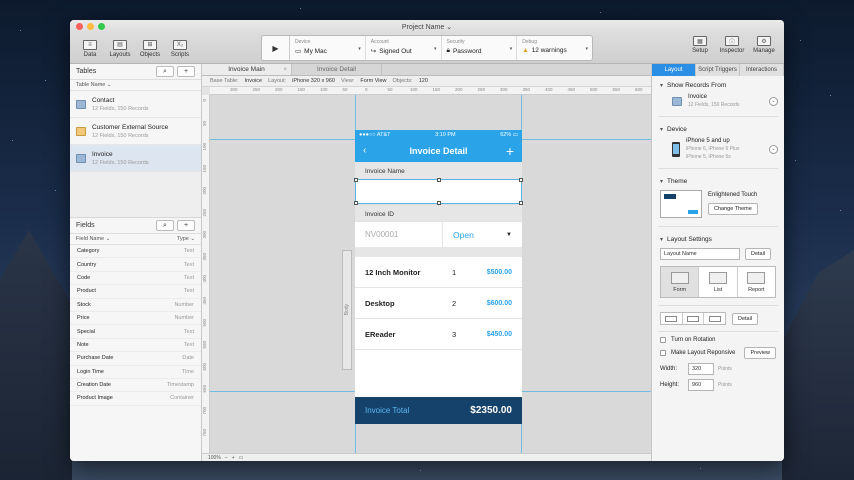 The image size is (854, 480). What do you see at coordinates (241, 458) in the screenshot?
I see `layout-toggle-icon: ▭` at bounding box center [241, 458].